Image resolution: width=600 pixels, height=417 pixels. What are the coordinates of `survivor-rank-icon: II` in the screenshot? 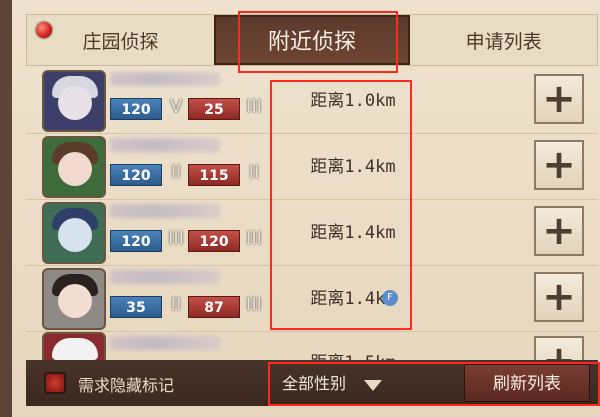 It's located at (254, 172).